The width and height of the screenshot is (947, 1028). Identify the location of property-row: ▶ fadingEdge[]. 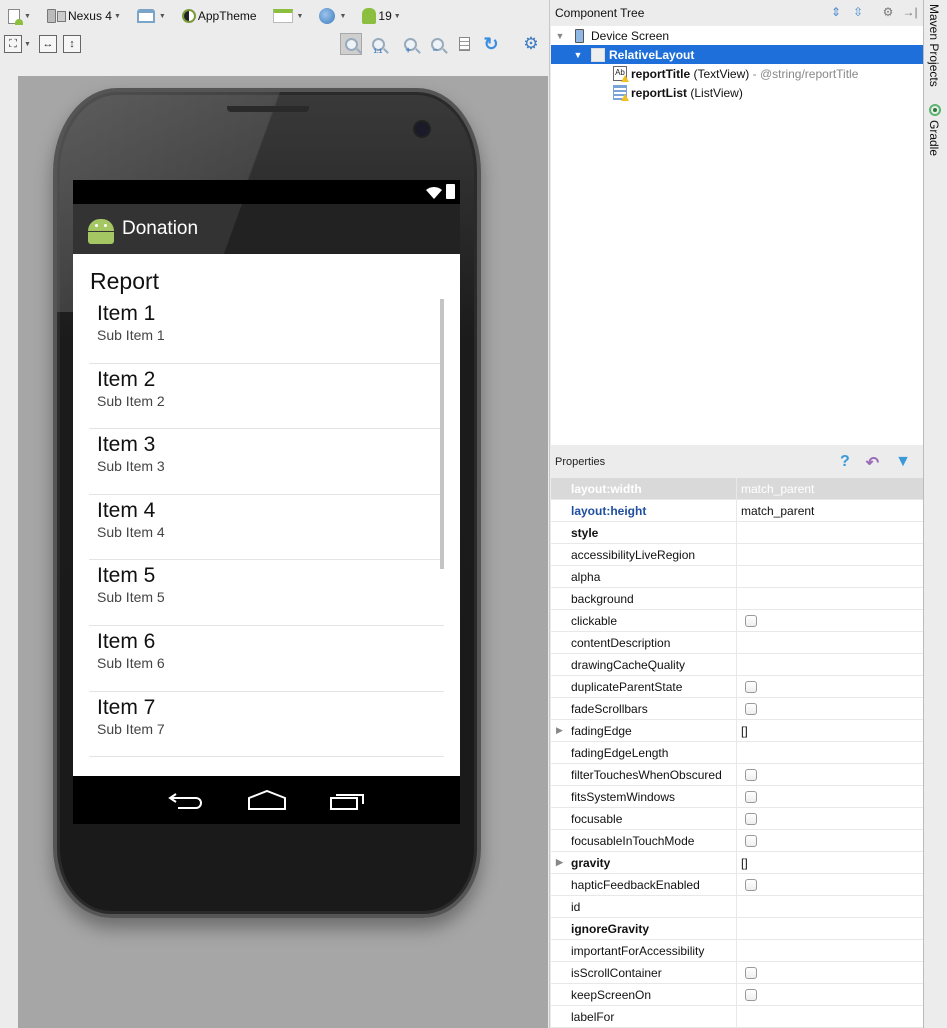
(737, 731).